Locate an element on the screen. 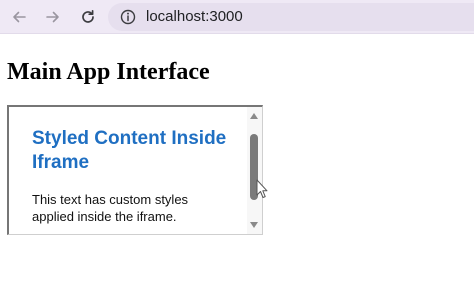 This screenshot has height=293, width=474. scroll-down-icon is located at coordinates (254, 225).